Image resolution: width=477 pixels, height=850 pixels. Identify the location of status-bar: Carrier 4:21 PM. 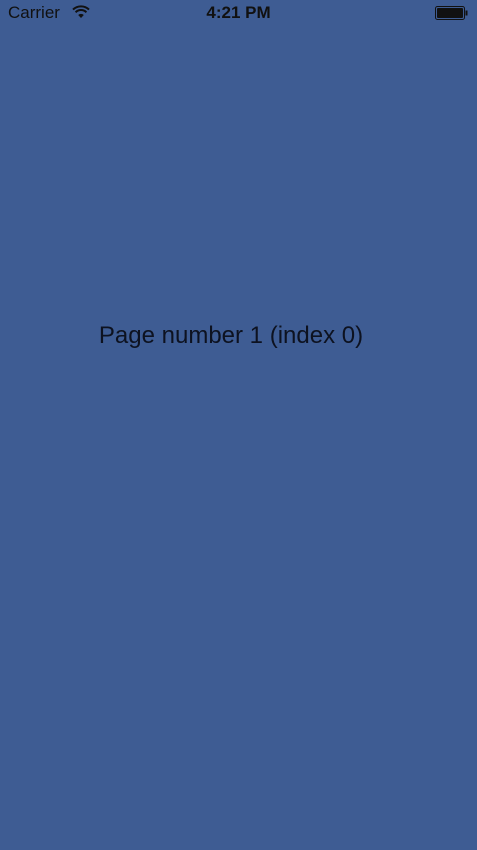
(238, 14).